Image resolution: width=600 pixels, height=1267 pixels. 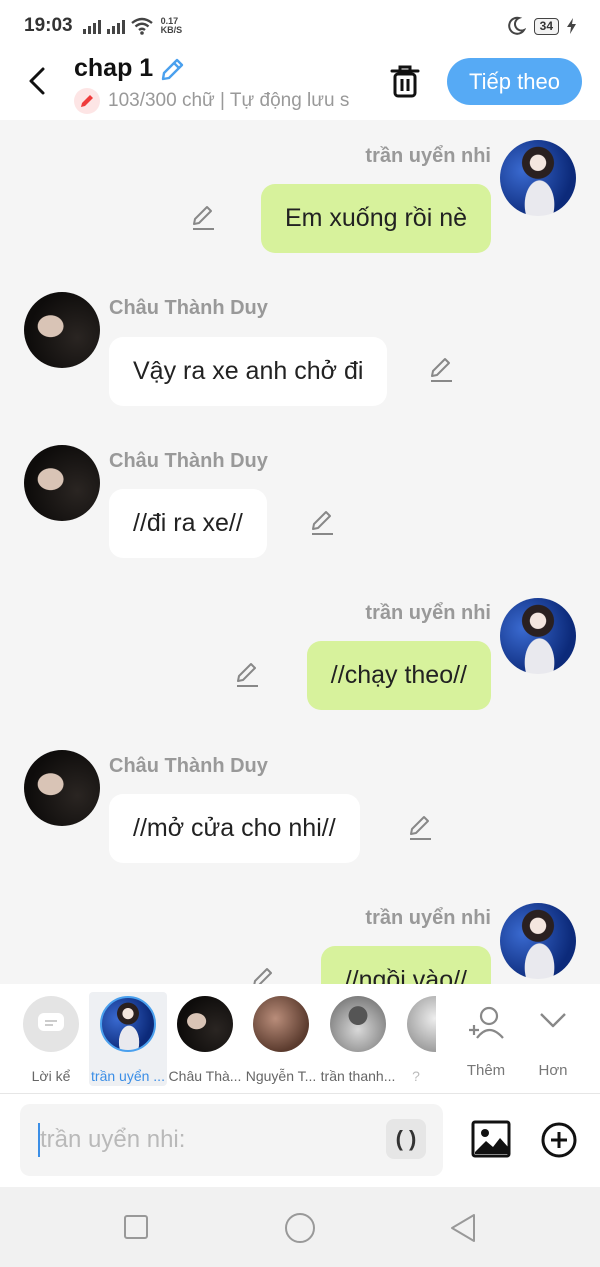 I want to click on character-label: Lời kể, so click(x=51, y=1076).